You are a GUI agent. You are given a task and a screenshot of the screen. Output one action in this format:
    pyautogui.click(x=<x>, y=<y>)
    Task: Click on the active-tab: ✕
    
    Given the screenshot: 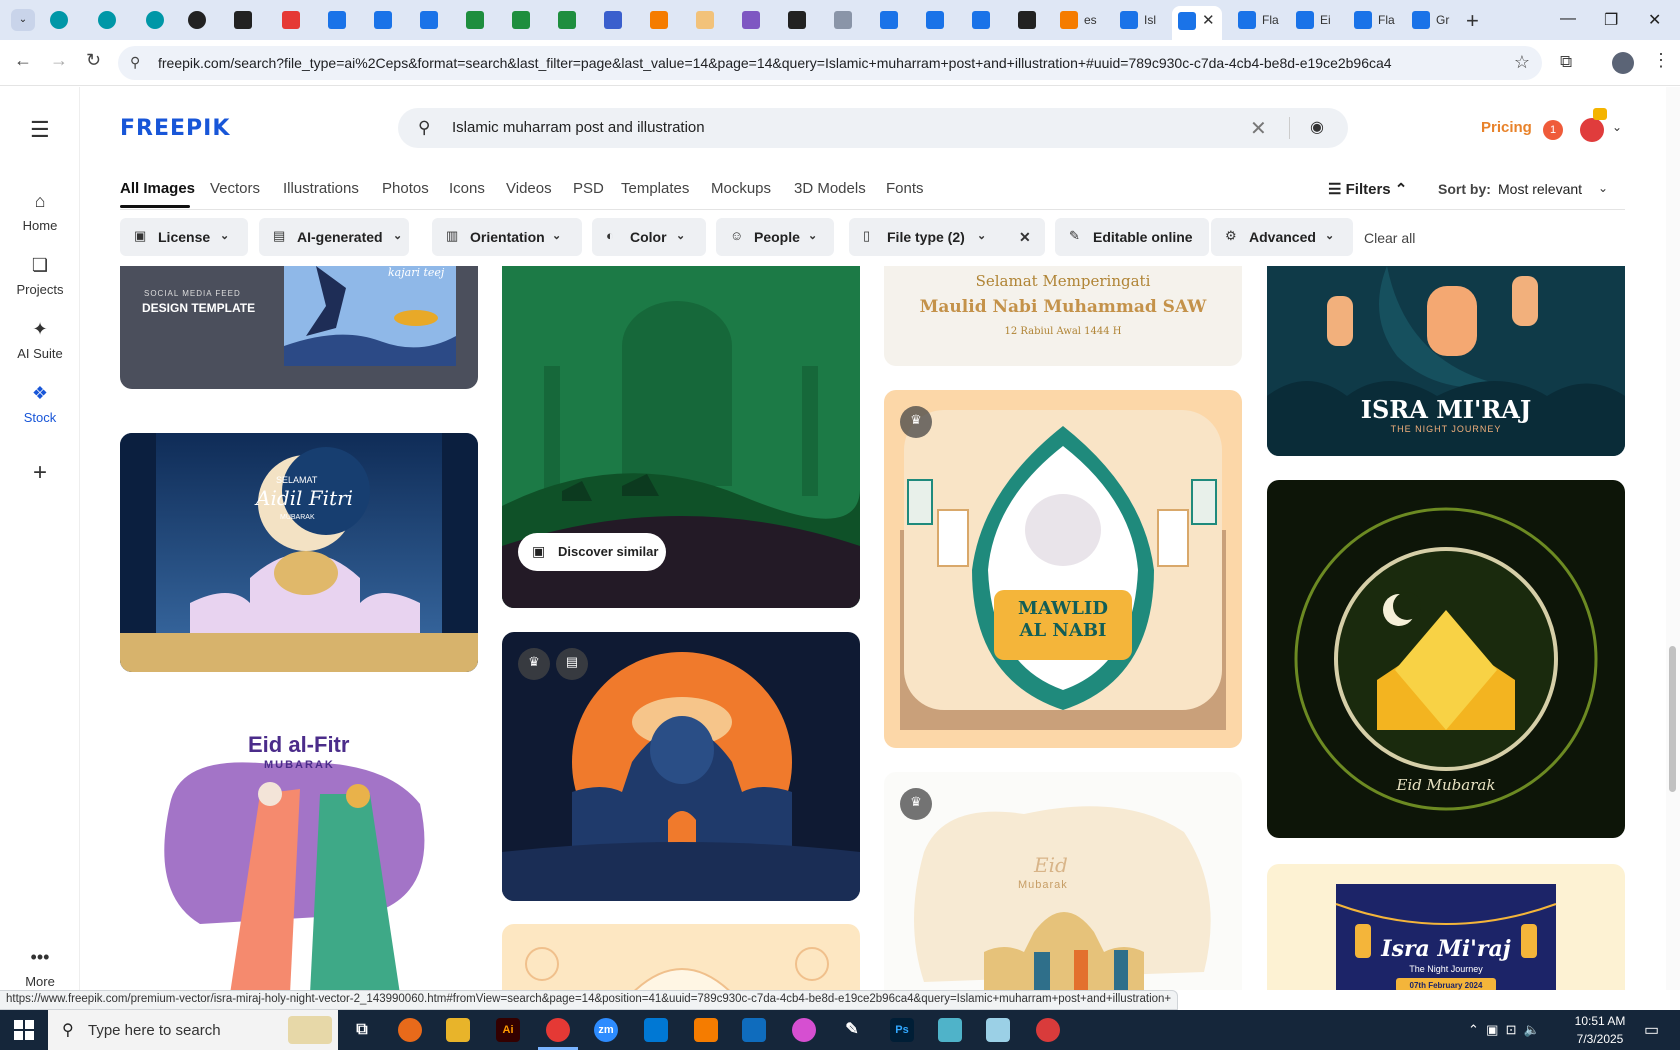 What is the action you would take?
    pyautogui.click(x=1197, y=23)
    